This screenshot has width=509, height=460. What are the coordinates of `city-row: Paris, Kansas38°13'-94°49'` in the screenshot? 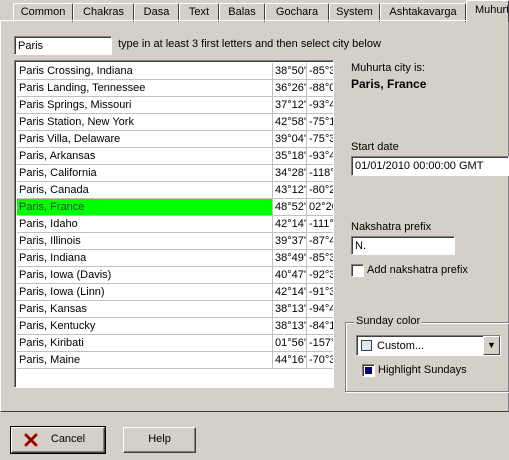 It's located at (175, 309).